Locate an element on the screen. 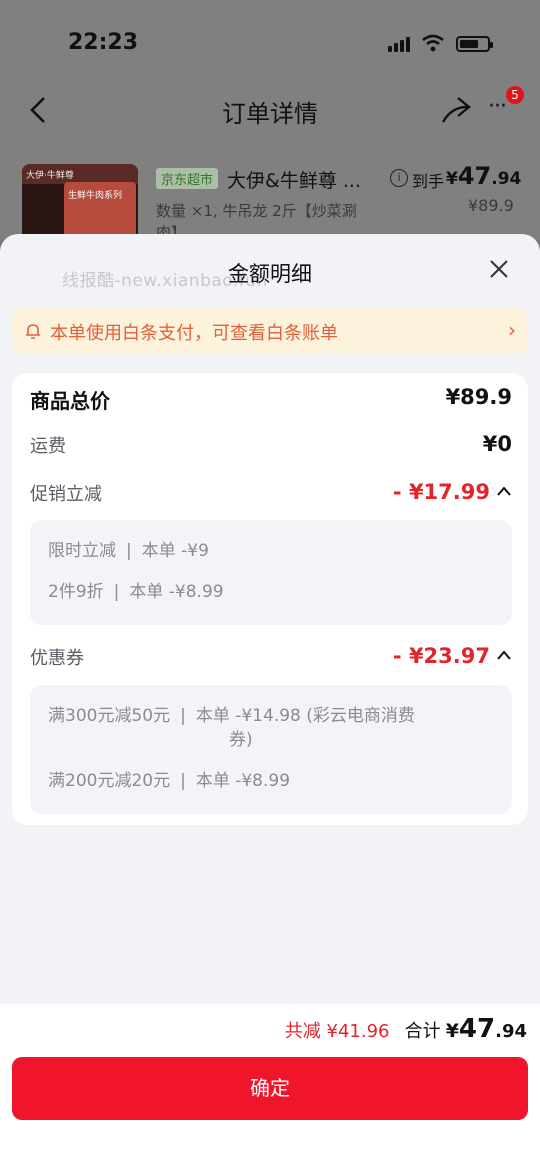  coupon-item: 满200元减20元 | 本单 -¥8.99 is located at coordinates (169, 781).